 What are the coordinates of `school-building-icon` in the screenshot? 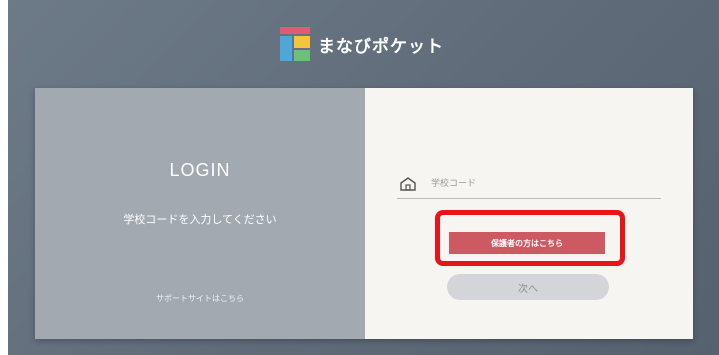 It's located at (408, 184).